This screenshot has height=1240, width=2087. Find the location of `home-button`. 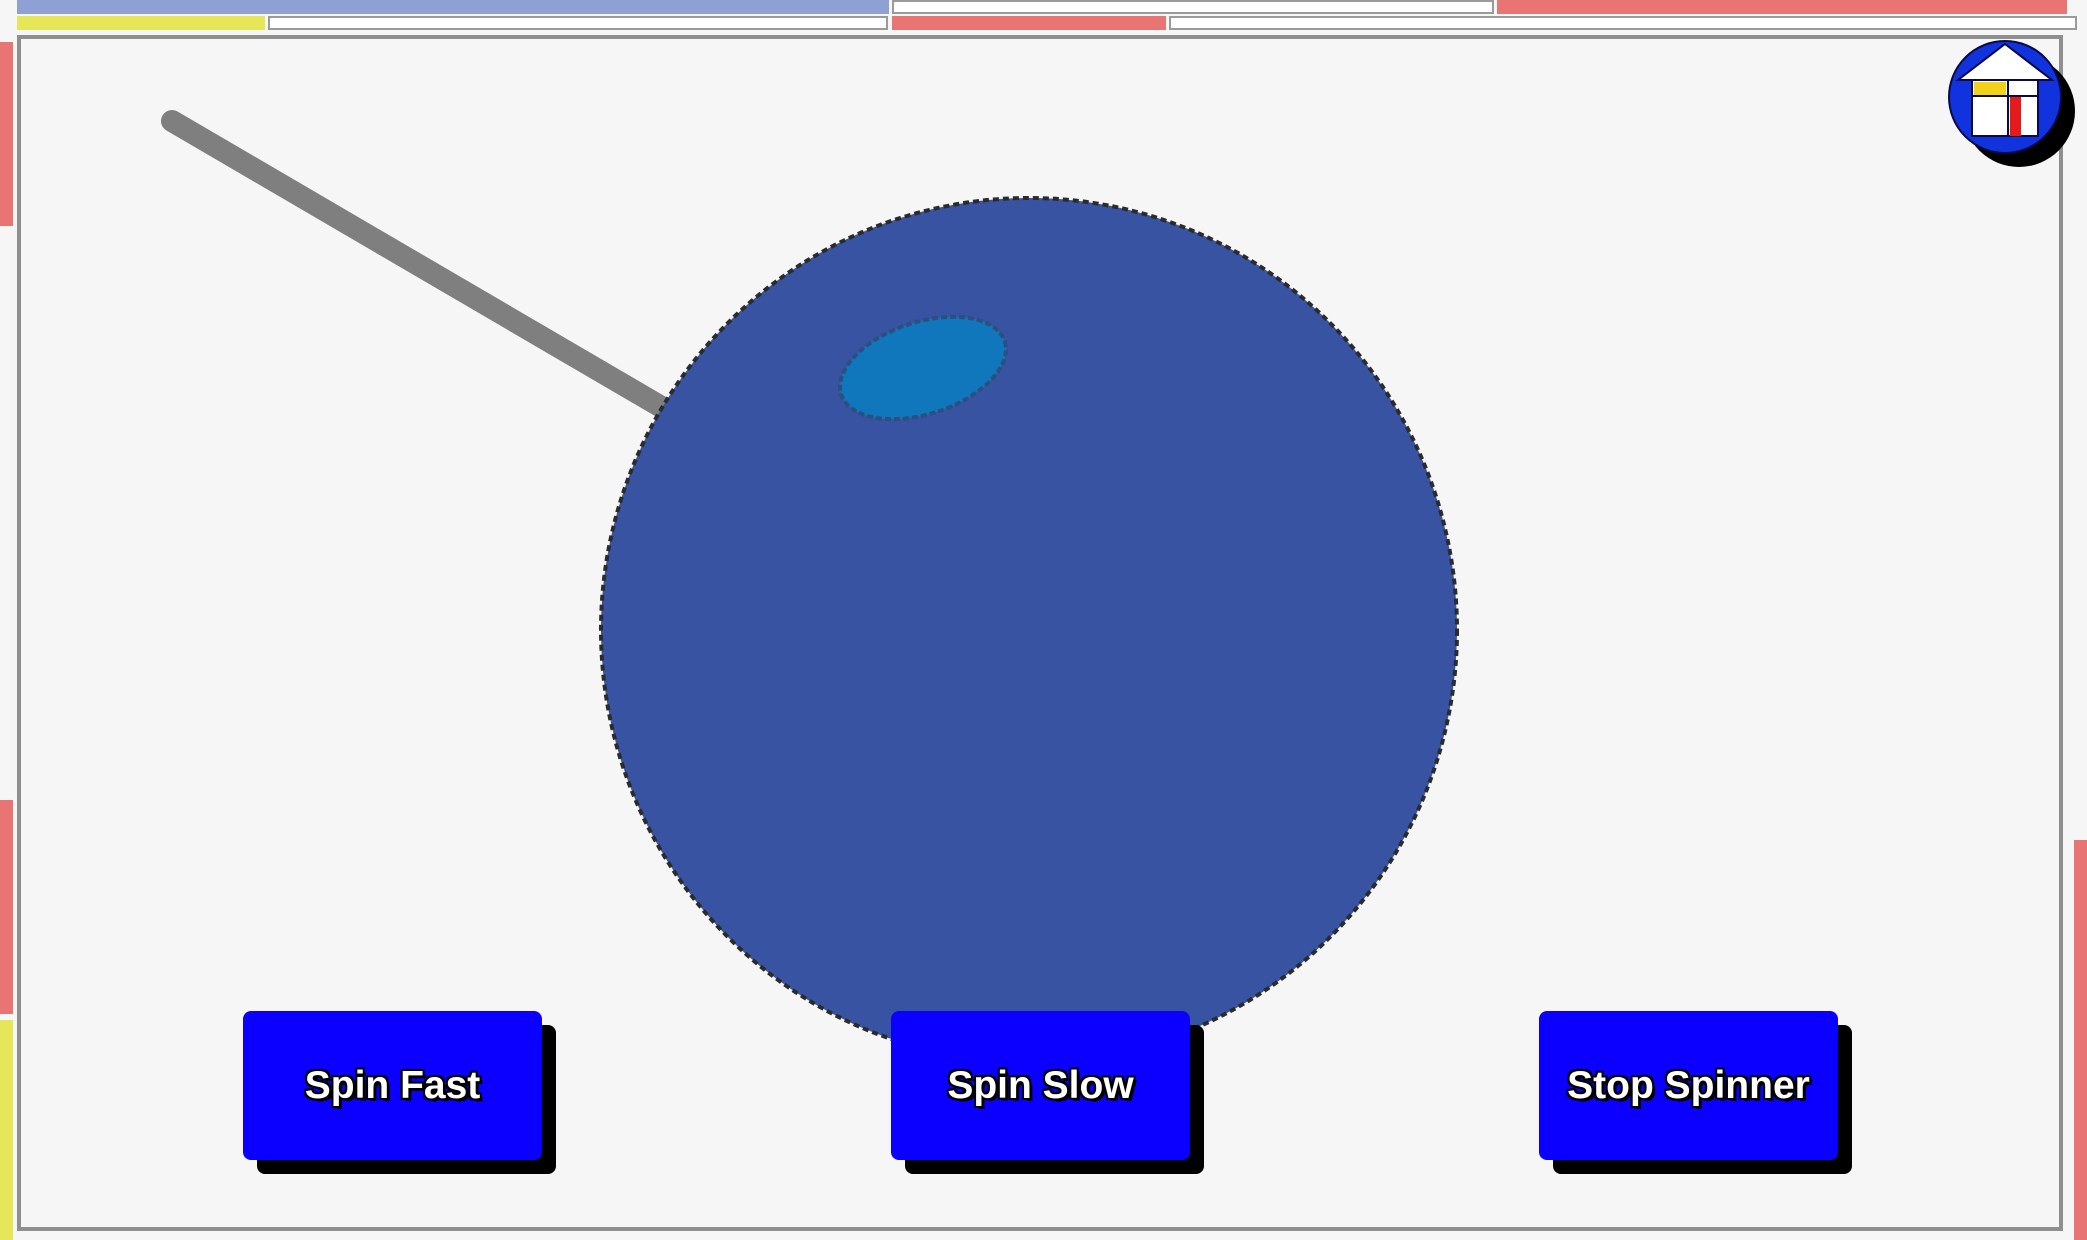

home-button is located at coordinates (2012, 103).